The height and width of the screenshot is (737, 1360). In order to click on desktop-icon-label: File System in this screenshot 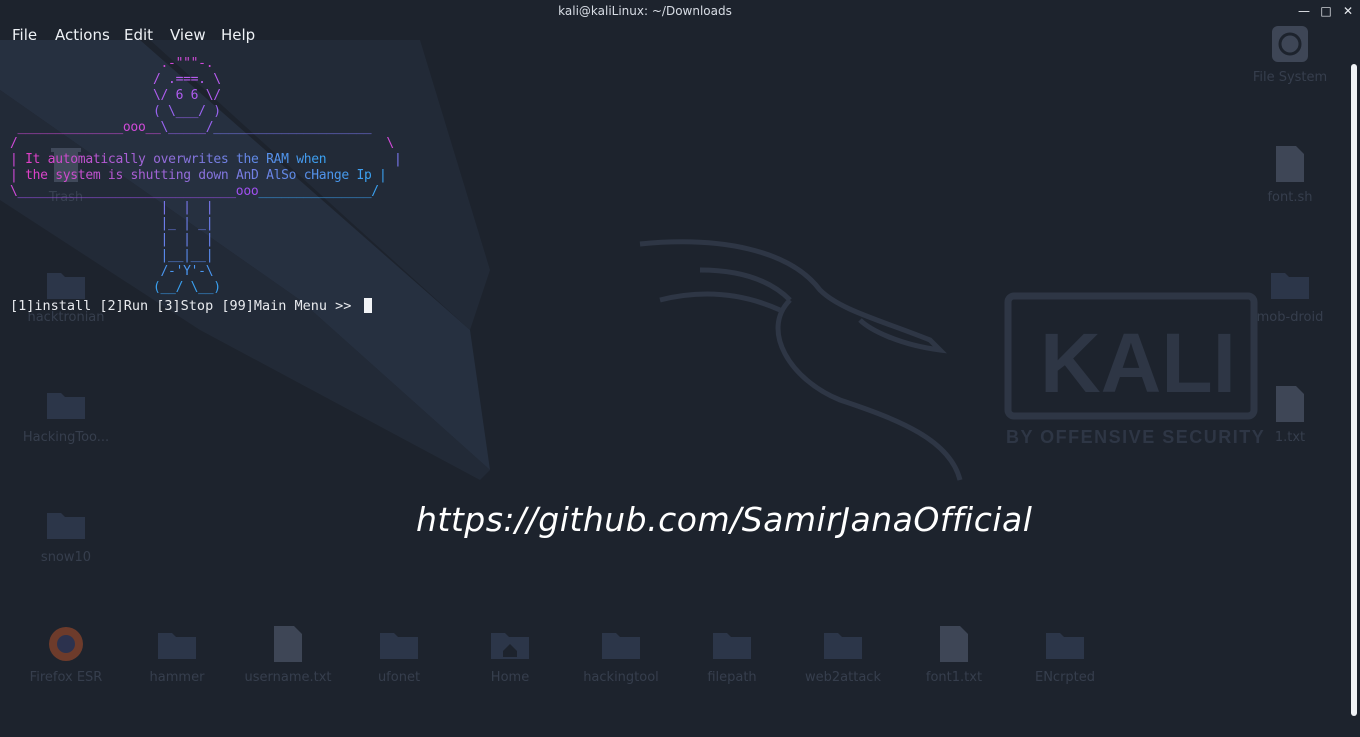, I will do `click(1290, 77)`.